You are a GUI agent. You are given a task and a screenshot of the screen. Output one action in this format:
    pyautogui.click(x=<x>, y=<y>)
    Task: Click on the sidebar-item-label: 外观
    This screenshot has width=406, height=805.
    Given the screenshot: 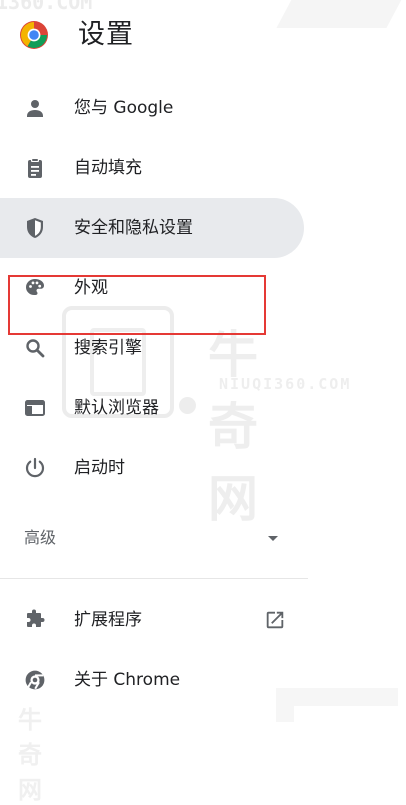 What is the action you would take?
    pyautogui.click(x=91, y=288)
    